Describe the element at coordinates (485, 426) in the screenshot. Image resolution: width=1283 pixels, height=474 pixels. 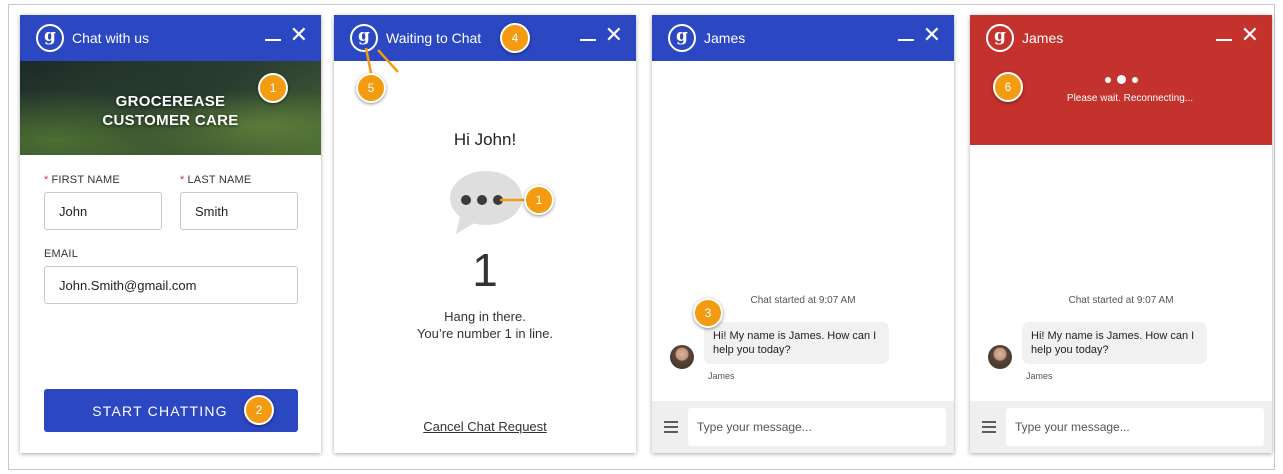
I see `cancel-chat-request-link: Cancel Chat Request` at that location.